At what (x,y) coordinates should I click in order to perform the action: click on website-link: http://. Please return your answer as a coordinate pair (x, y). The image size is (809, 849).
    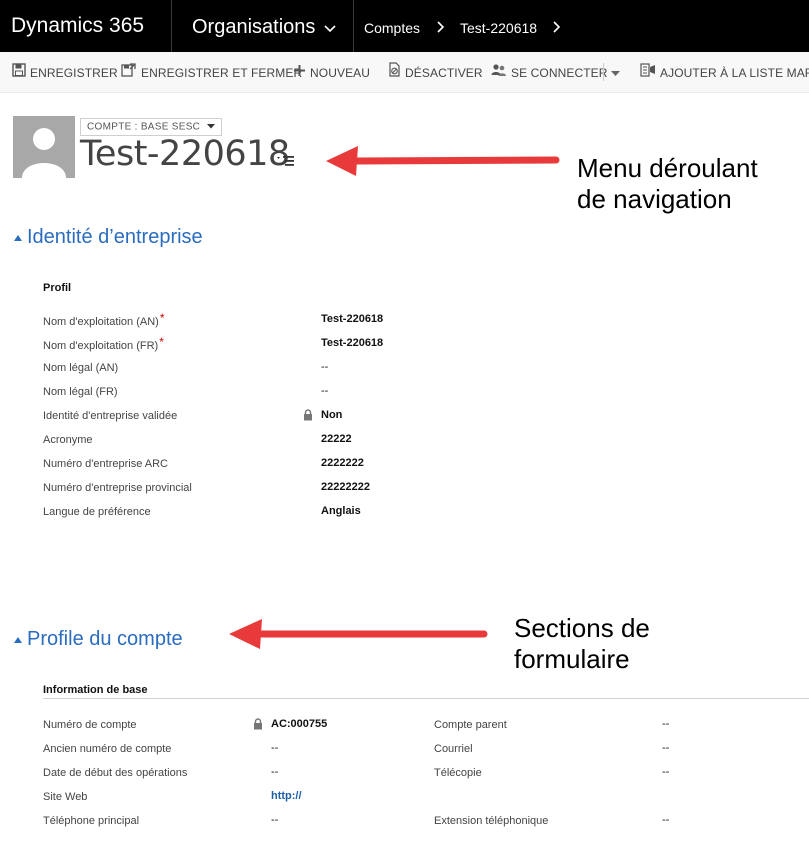
    Looking at the image, I should click on (286, 796).